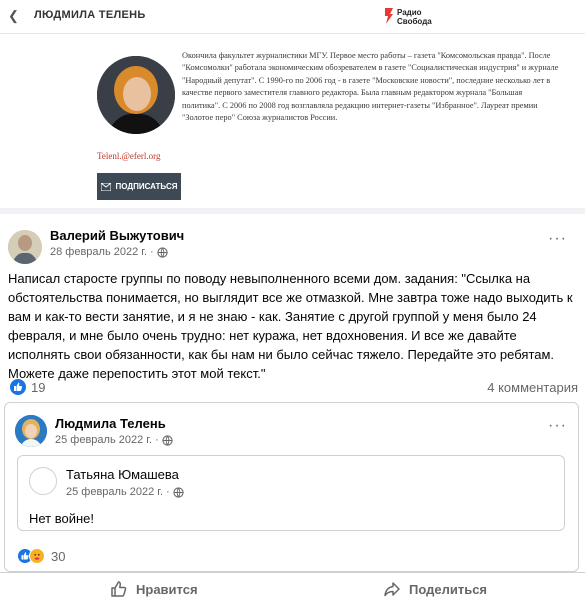 The height and width of the screenshot is (598, 585). Describe the element at coordinates (292, 17) in the screenshot. I see `site-header: ❮ ЛЮДМИЛА ТЕЛЕНЬ Радио Свобода` at that location.